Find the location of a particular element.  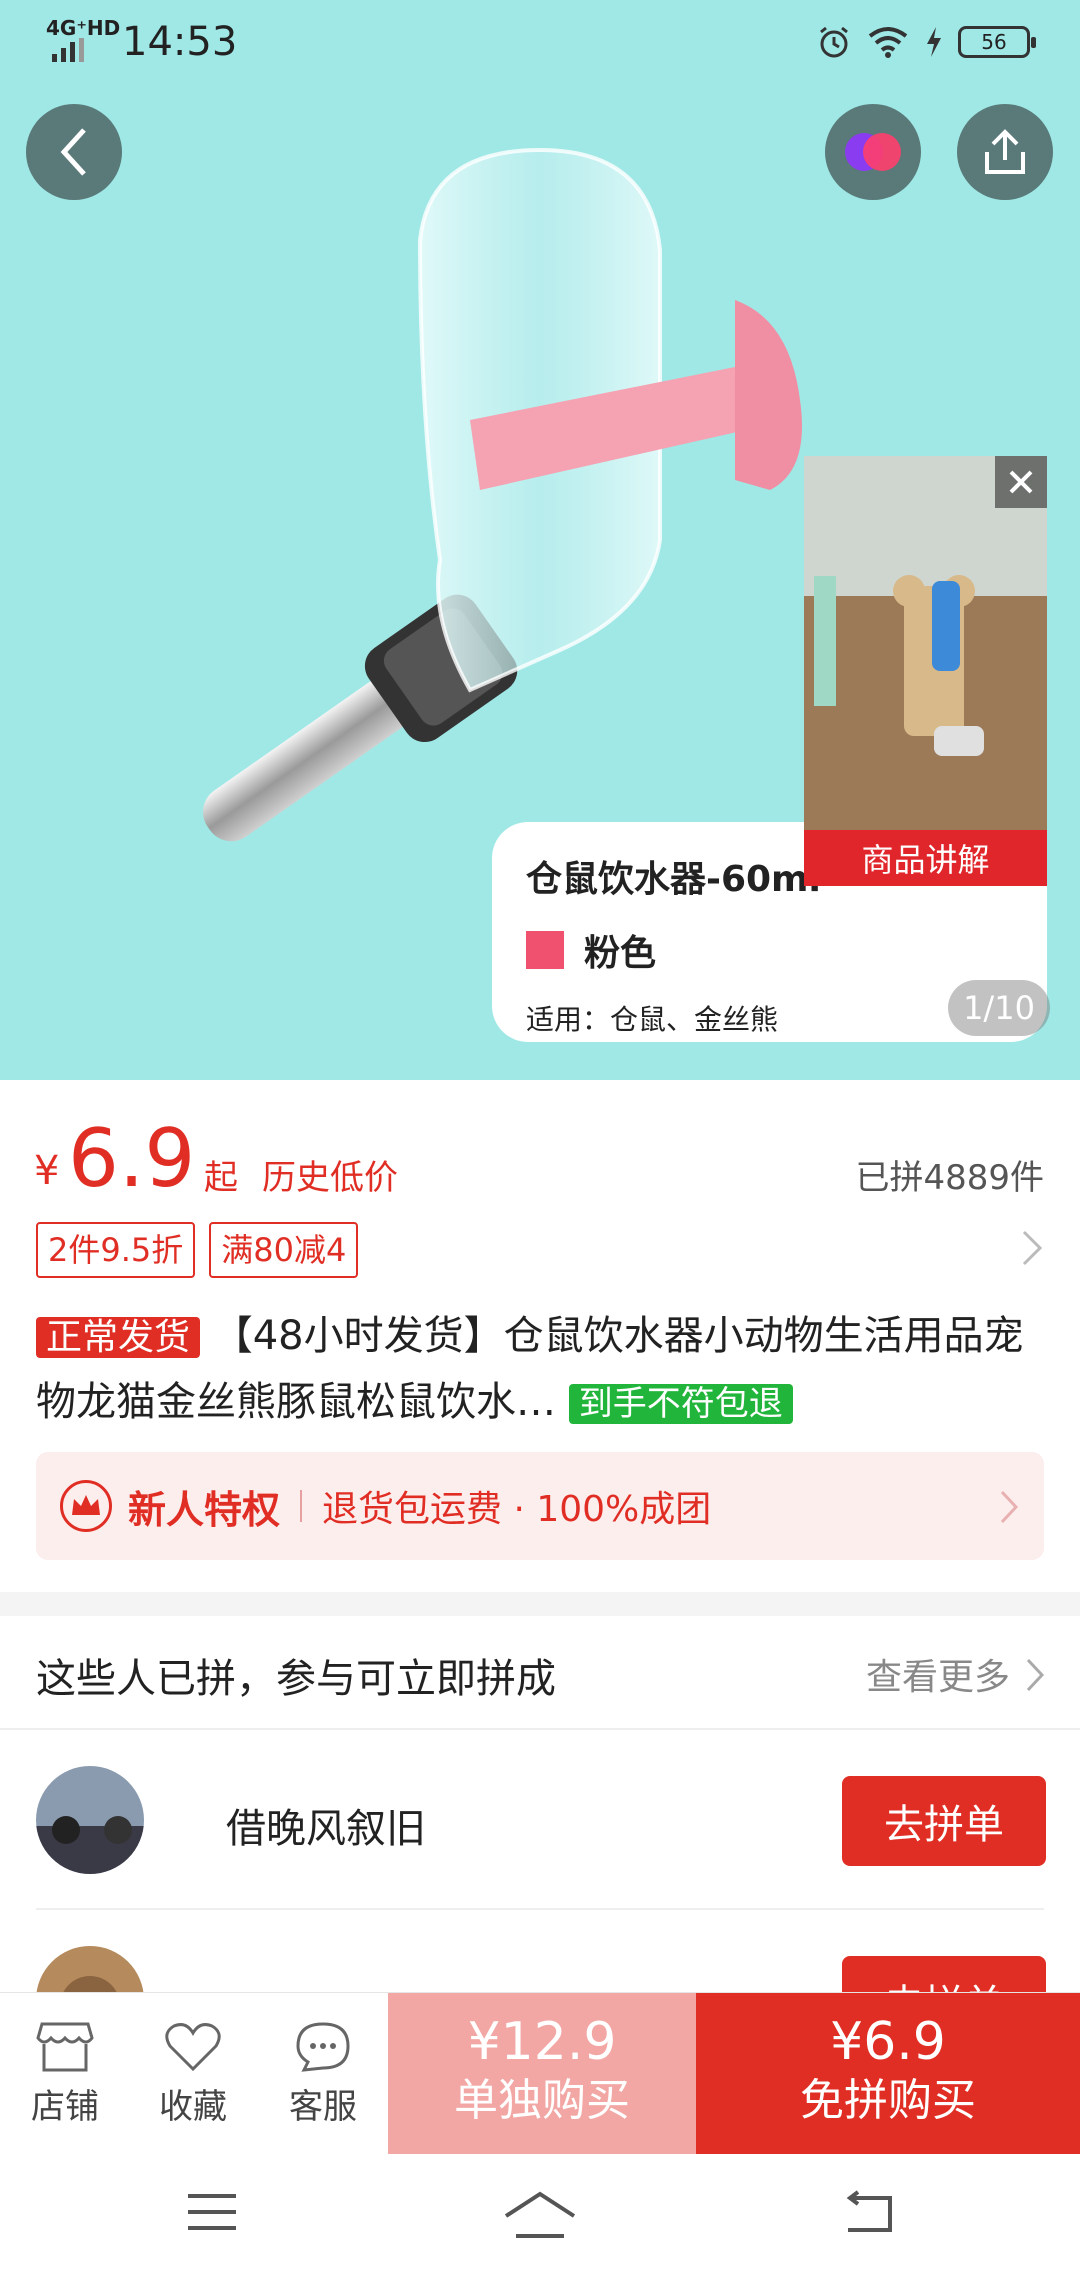

avatar is located at coordinates (90, 1820).